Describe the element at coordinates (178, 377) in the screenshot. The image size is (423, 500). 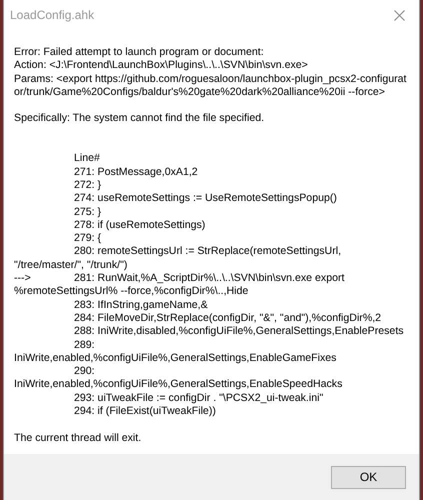
I see `code-line: 290: IniWrite,enabled,%configUiFile%,GeneralSettings,EnableSpeedHacks` at that location.